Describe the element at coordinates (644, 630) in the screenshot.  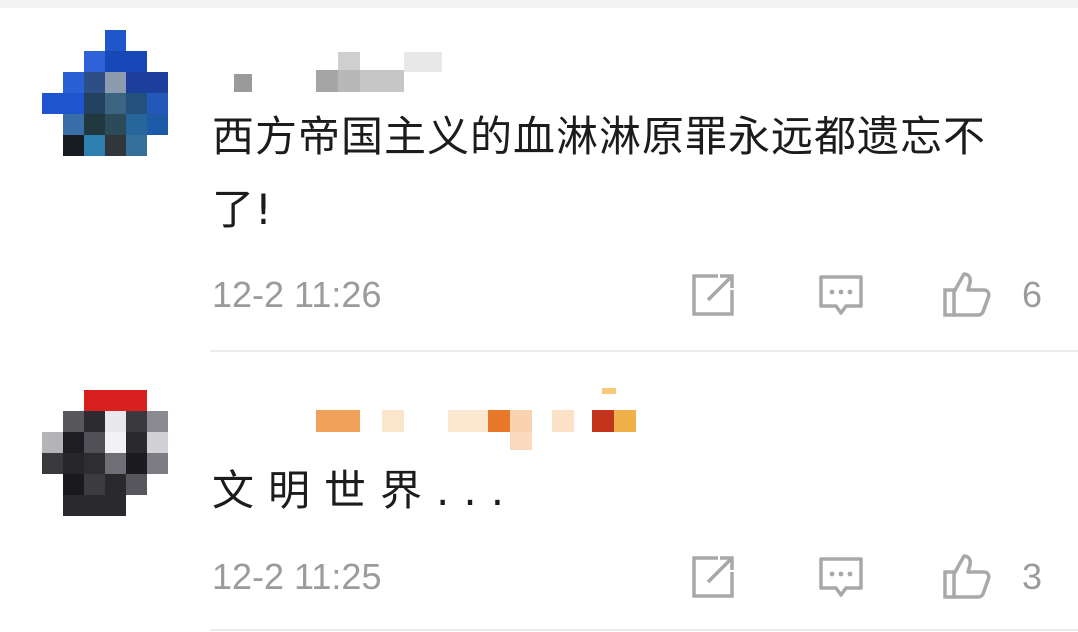
I see `divider` at that location.